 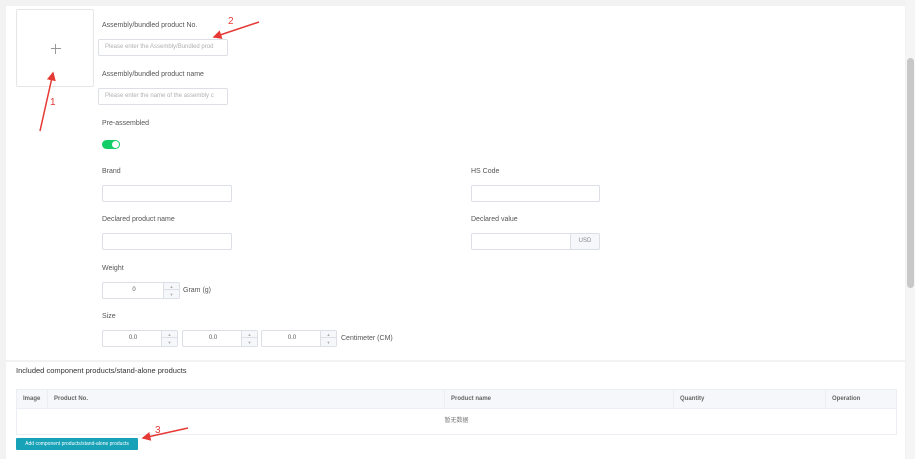 What do you see at coordinates (494, 219) in the screenshot?
I see `declared-value-label: Declared value` at bounding box center [494, 219].